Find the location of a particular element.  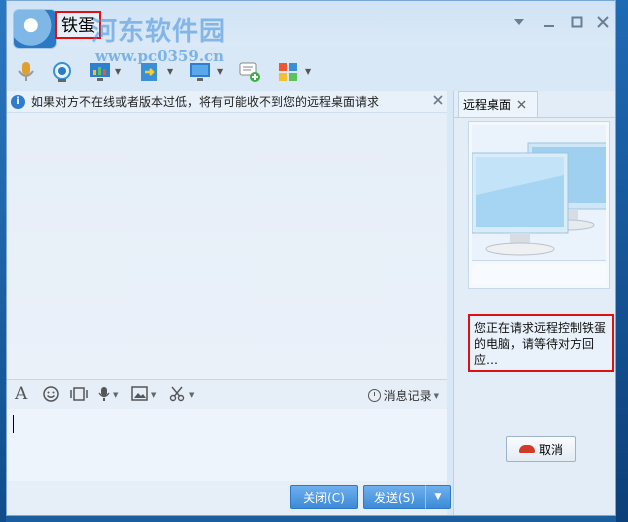

send-file-caret: ▼ is located at coordinates (170, 71).